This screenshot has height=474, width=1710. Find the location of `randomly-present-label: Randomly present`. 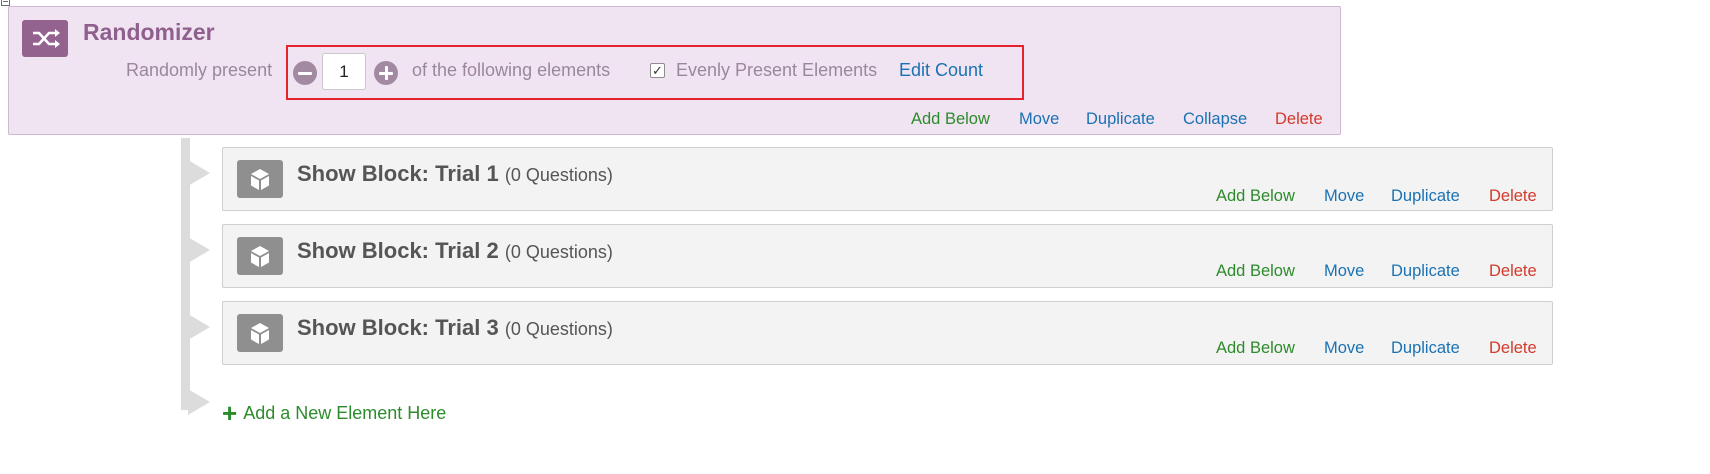

randomly-present-label: Randomly present is located at coordinates (199, 70).